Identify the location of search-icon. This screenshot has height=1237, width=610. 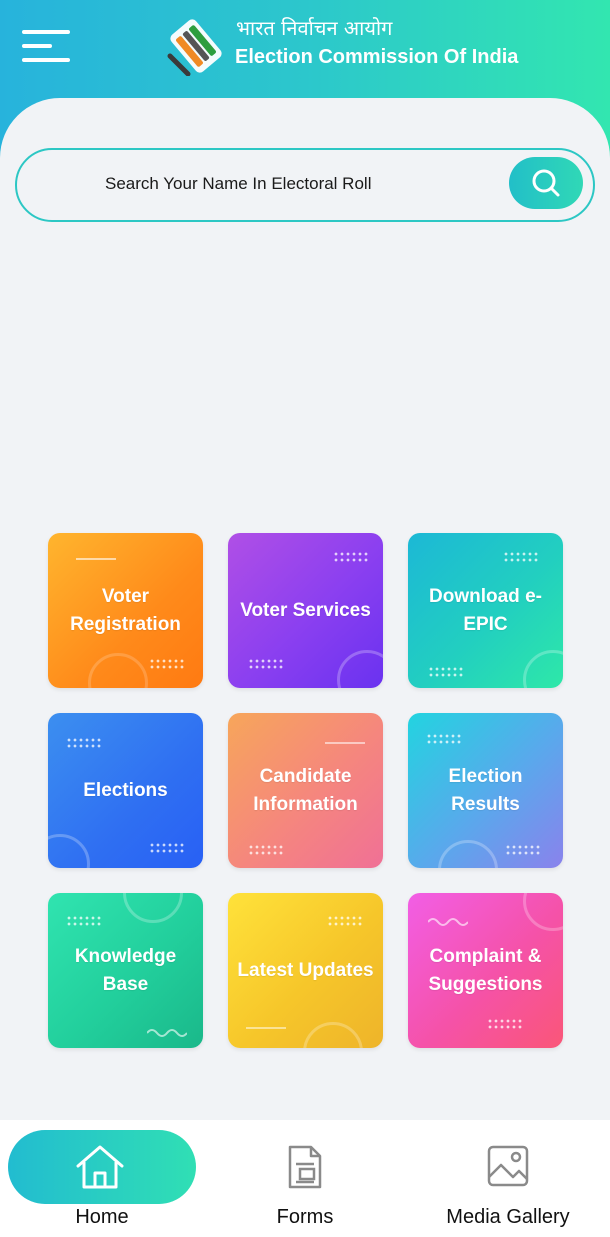
(546, 183).